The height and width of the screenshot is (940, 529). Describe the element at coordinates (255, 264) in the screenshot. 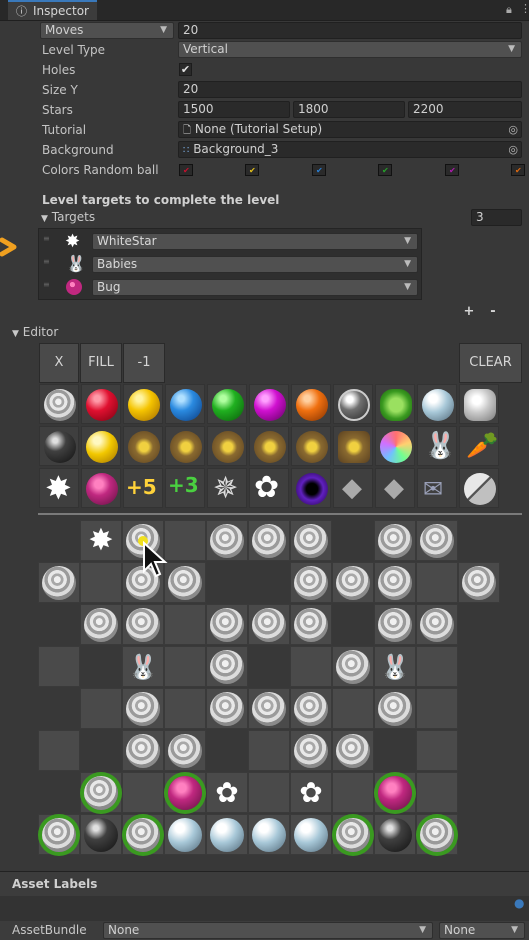

I see `target-dropdown: Babies ▼` at that location.